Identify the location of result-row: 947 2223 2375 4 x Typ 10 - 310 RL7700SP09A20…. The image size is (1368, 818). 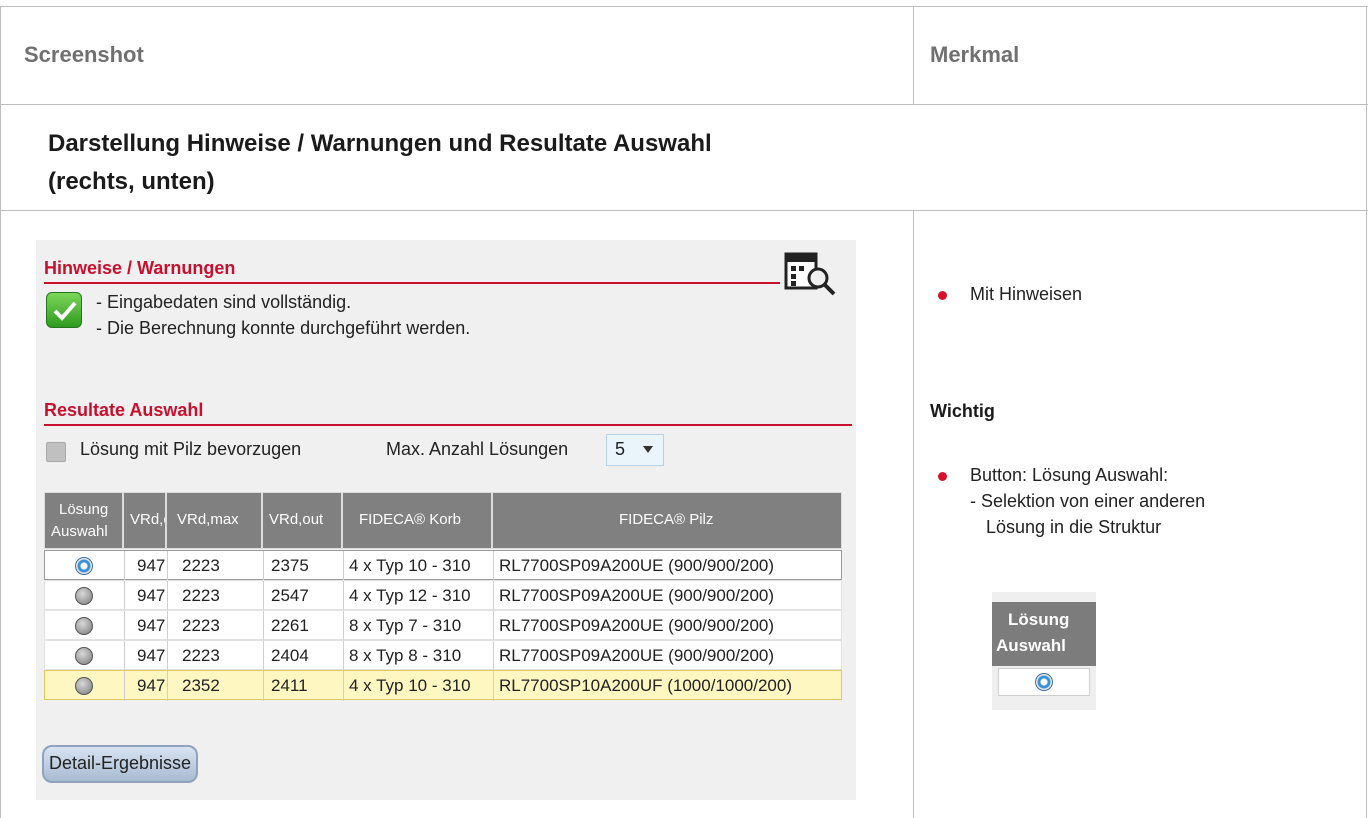
(443, 565).